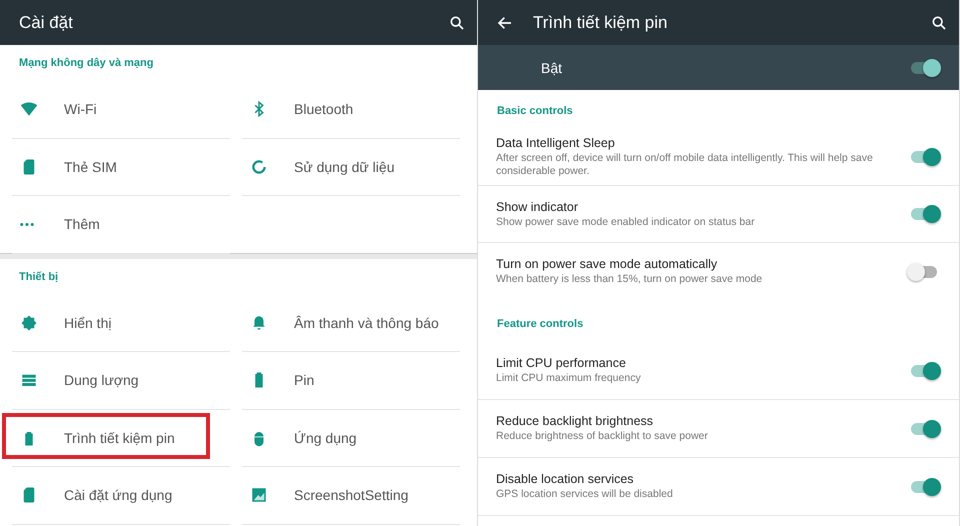  I want to click on image-icon, so click(259, 495).